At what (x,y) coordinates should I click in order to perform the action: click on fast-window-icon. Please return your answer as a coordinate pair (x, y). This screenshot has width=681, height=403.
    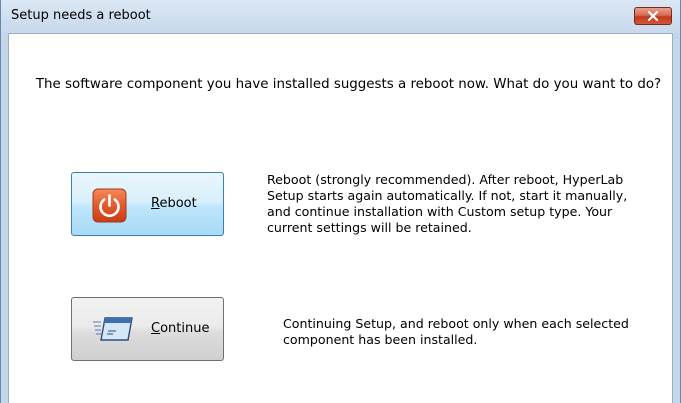
    Looking at the image, I should click on (113, 331).